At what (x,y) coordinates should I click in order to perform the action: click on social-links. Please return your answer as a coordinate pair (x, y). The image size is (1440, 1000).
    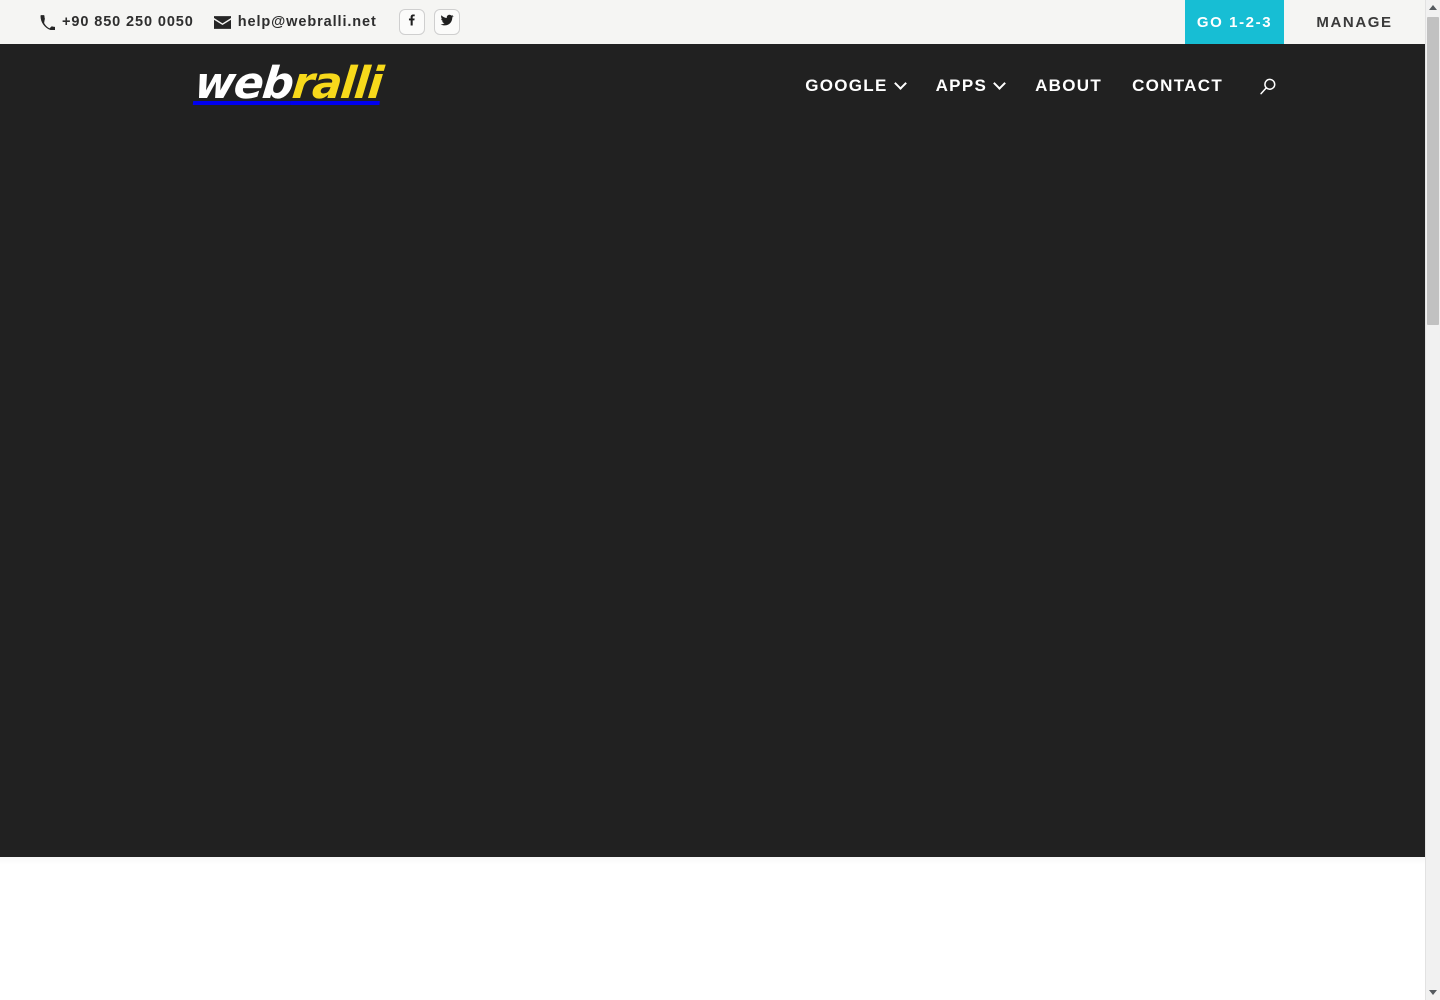
    Looking at the image, I should click on (433, 22).